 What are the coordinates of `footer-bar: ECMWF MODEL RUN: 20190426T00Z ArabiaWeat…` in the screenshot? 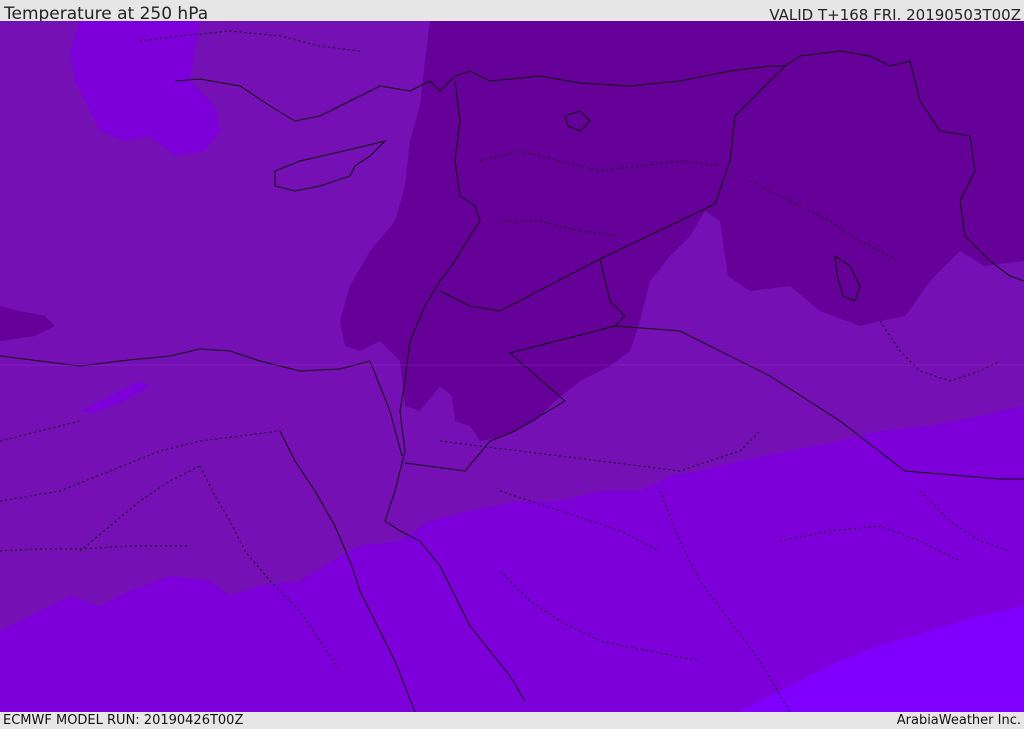 It's located at (512, 720).